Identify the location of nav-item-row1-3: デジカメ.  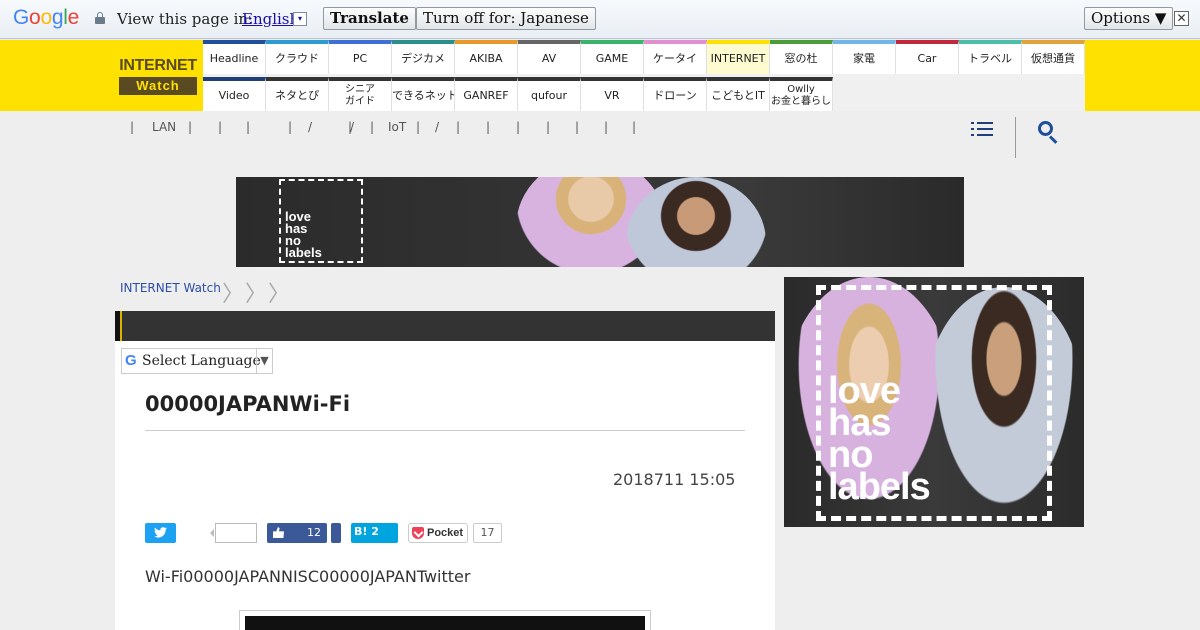
(423, 57).